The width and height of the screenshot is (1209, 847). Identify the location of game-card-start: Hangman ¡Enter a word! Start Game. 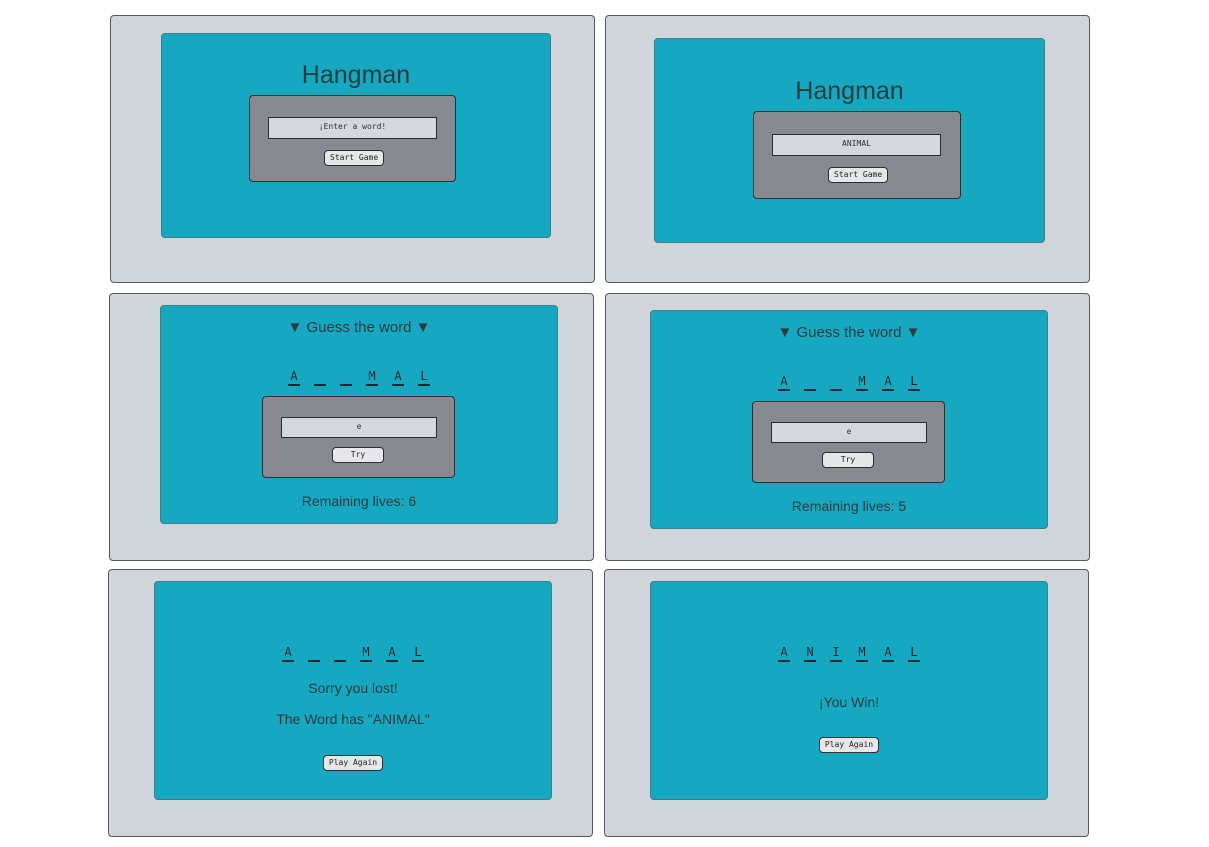
(356, 135).